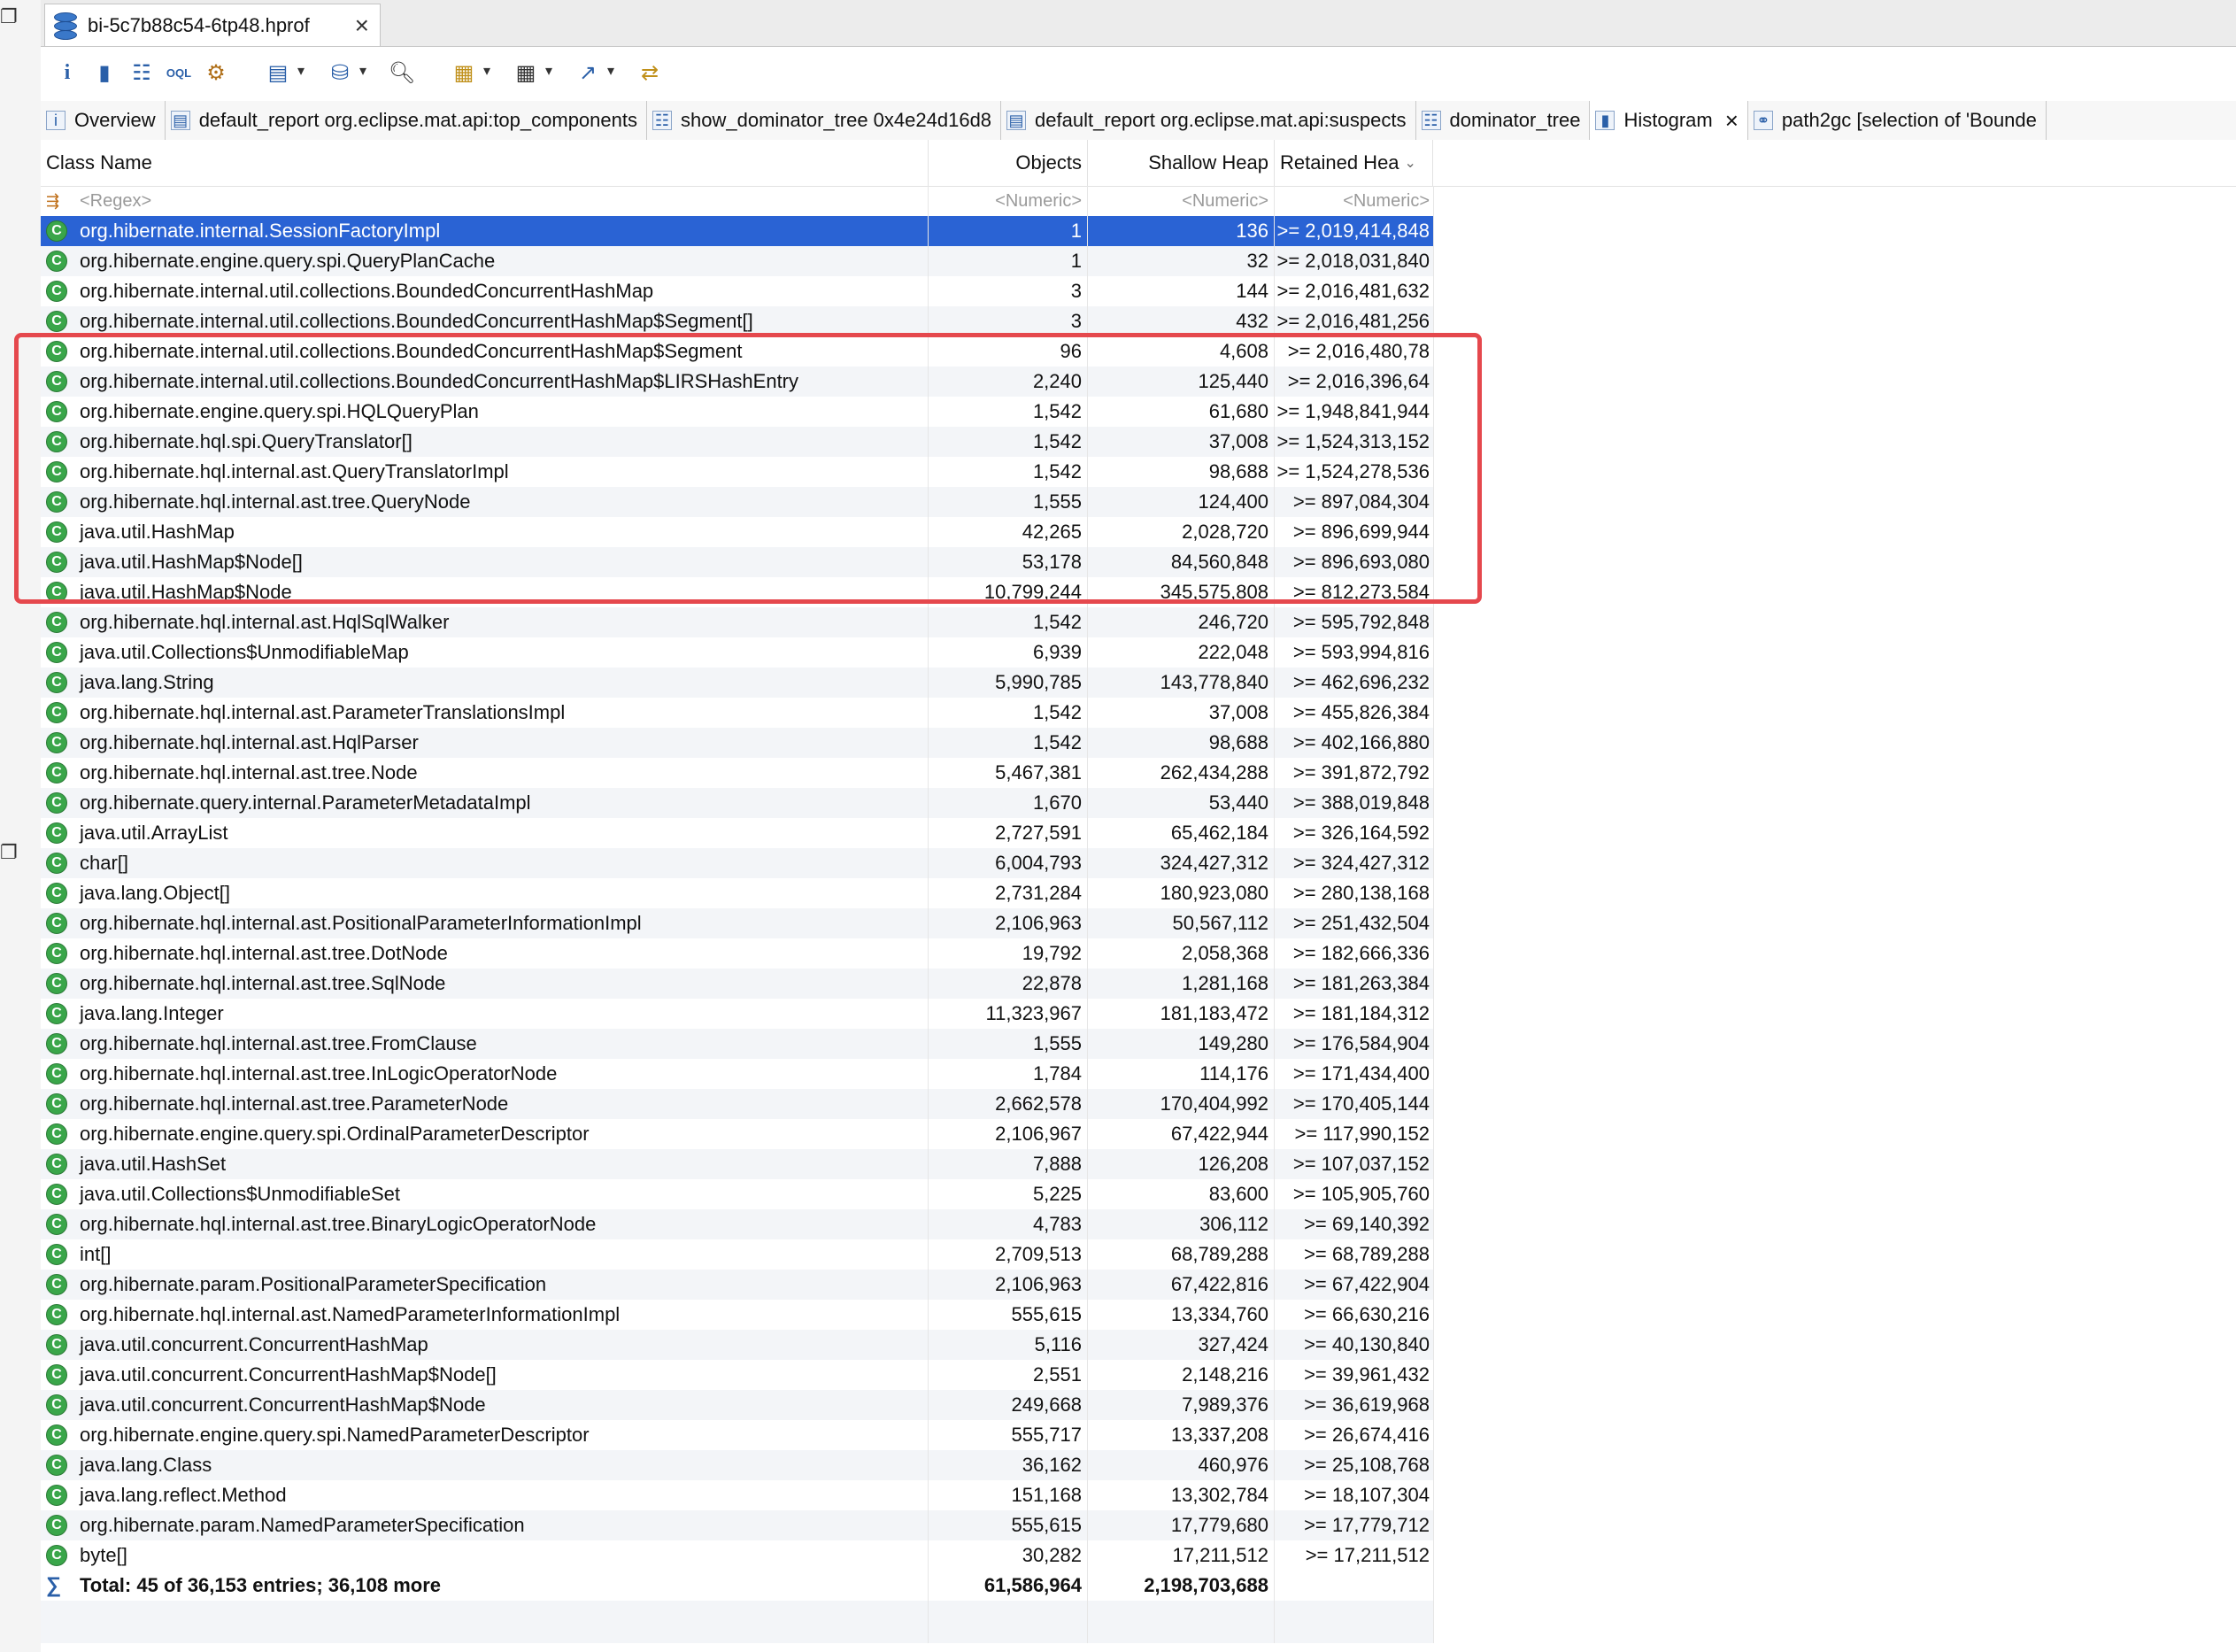  I want to click on retained-heap-cell: >= 39,961,432, so click(1354, 1375).